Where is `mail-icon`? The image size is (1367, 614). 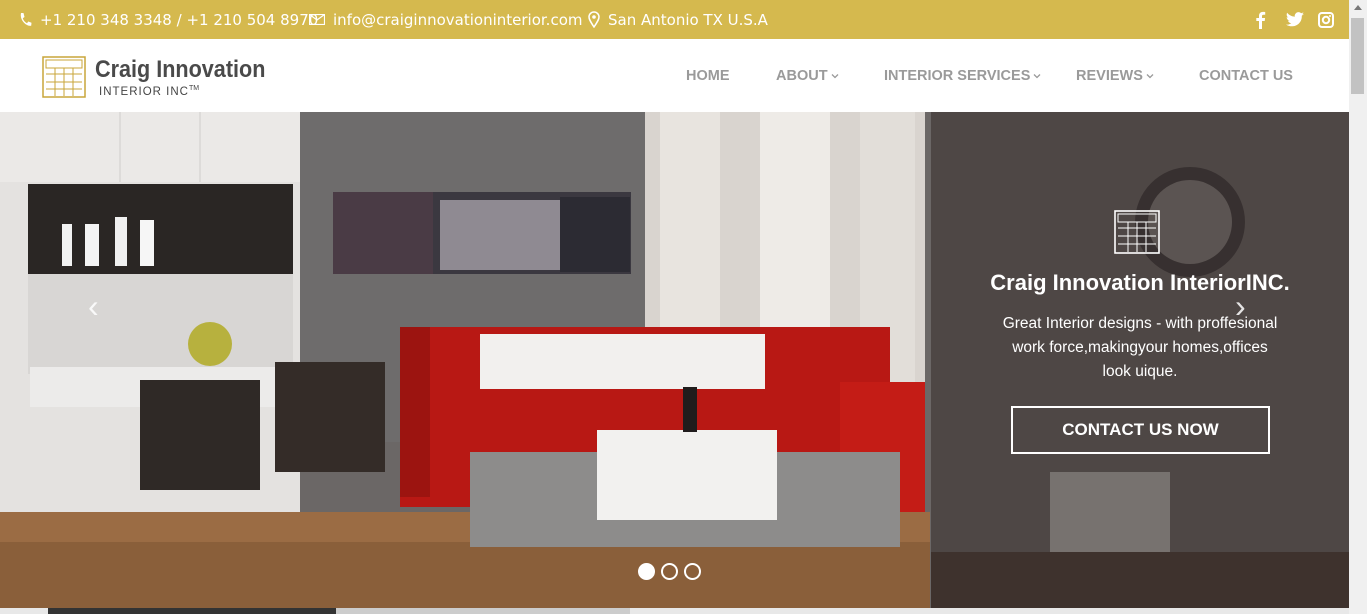 mail-icon is located at coordinates (317, 19).